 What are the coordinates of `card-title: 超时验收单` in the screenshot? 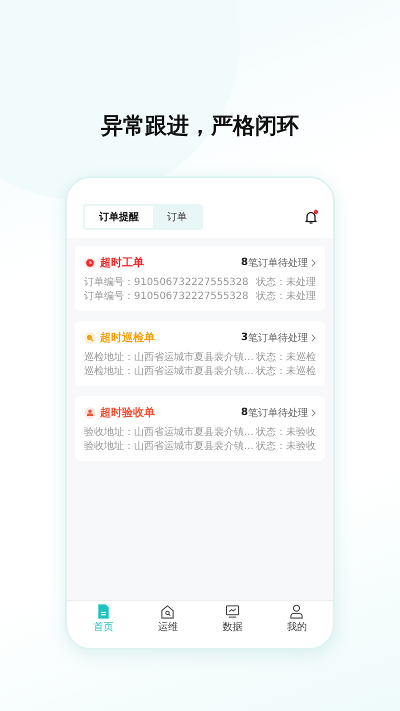 It's located at (128, 412).